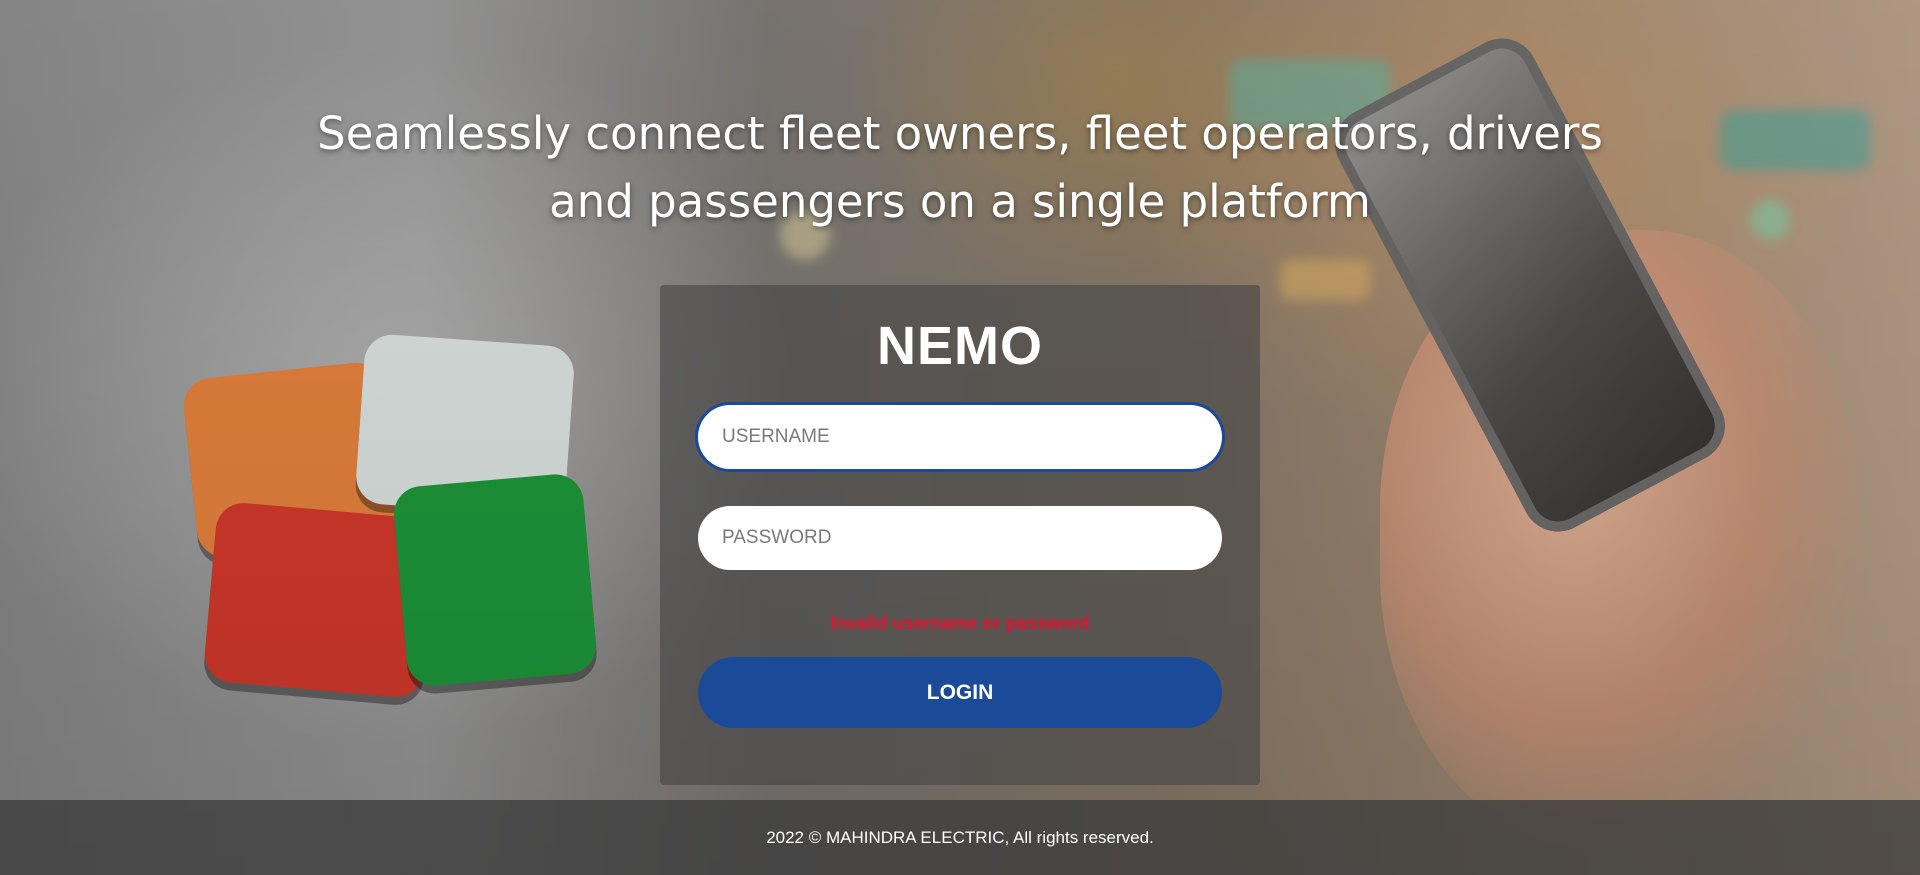 The image size is (1920, 875). Describe the element at coordinates (960, 692) in the screenshot. I see `login-button: LOGIN` at that location.